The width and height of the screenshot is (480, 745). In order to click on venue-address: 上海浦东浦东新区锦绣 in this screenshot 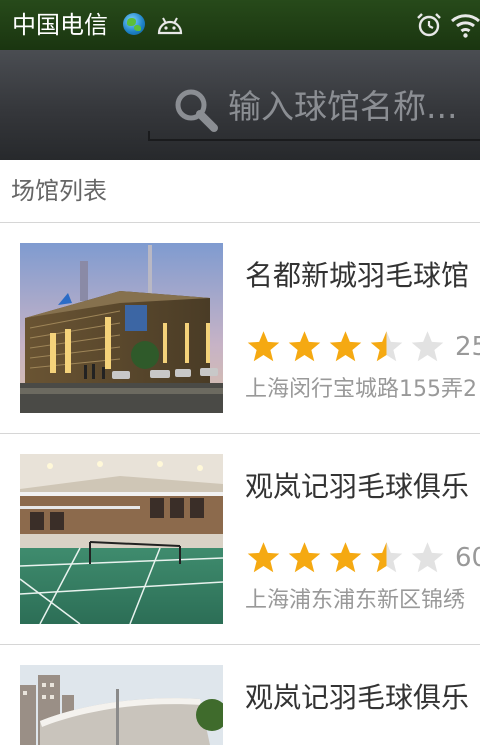, I will do `click(355, 600)`.